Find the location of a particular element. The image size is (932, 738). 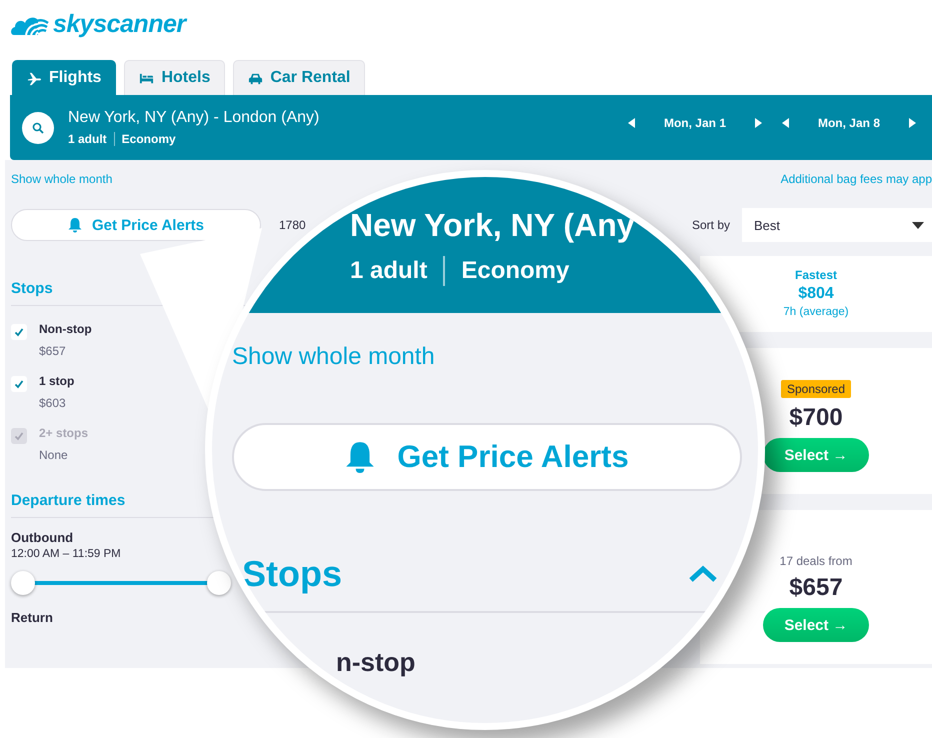

summary-detail: 7h (average) is located at coordinates (816, 312).